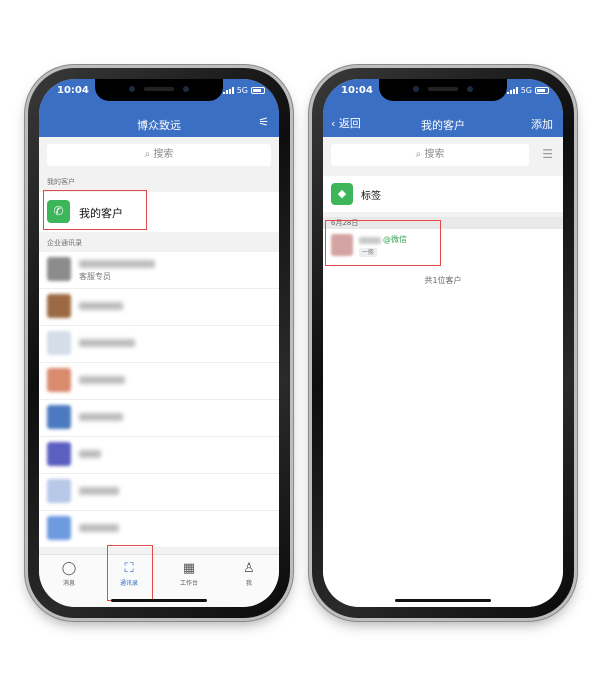 The height and width of the screenshot is (680, 600). What do you see at coordinates (443, 194) in the screenshot?
I see `tag-item: ◆ 标签` at bounding box center [443, 194].